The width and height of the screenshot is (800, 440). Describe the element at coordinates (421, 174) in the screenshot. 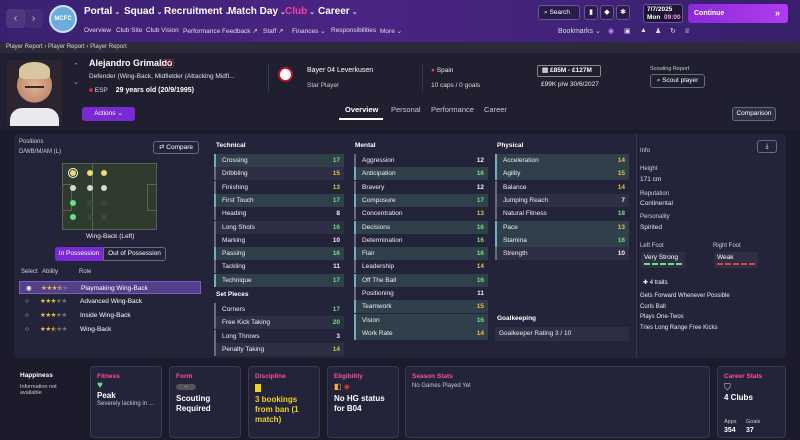

I see `attr-row-anticipation: Anticipation 16` at that location.